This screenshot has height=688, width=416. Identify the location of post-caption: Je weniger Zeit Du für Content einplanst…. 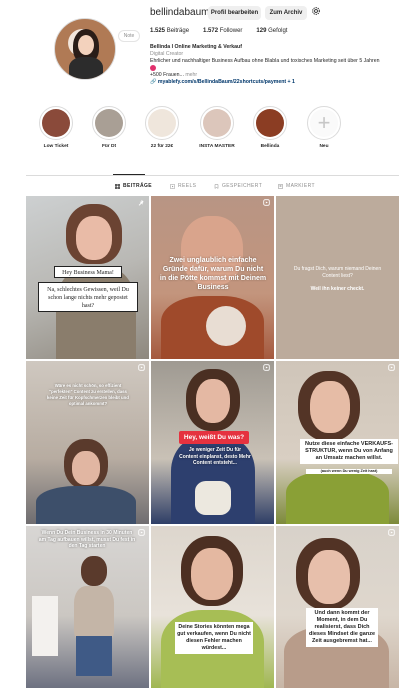
(215, 456).